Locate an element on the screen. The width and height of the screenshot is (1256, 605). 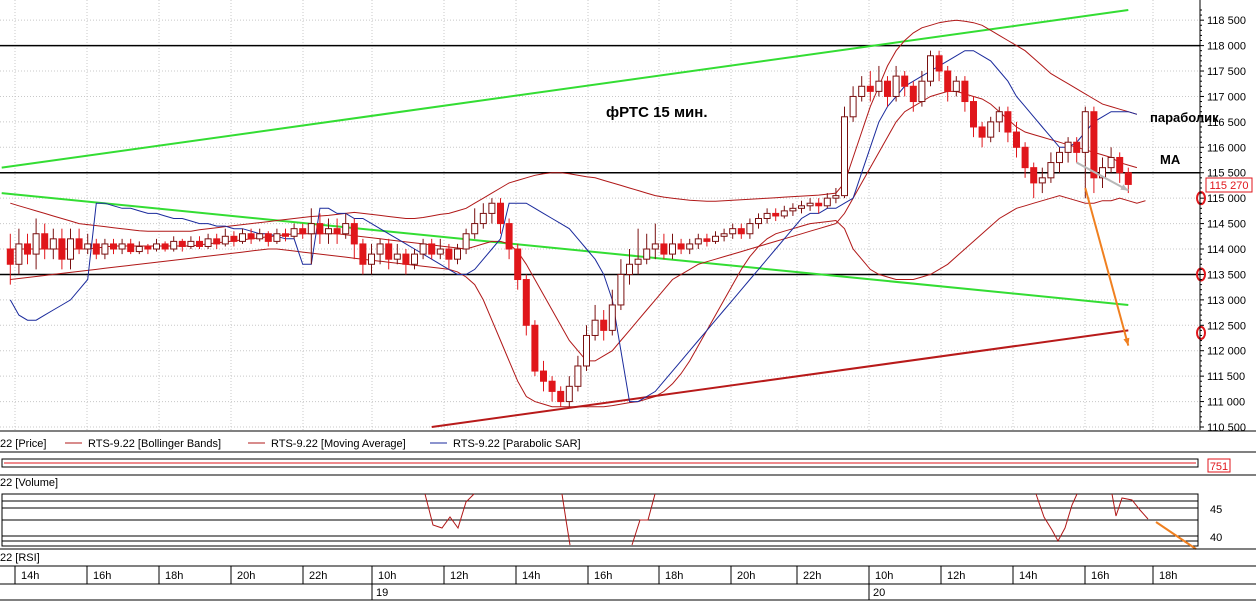
last-price-tag: 115 270 is located at coordinates (1229, 185).